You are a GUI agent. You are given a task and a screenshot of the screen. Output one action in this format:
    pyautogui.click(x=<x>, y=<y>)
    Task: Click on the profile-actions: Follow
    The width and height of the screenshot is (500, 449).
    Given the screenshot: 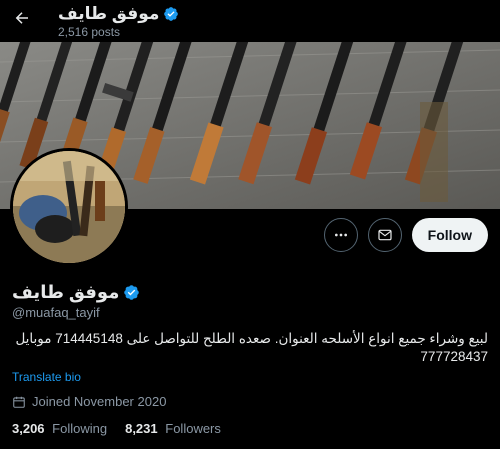 What is the action you would take?
    pyautogui.click(x=405, y=235)
    